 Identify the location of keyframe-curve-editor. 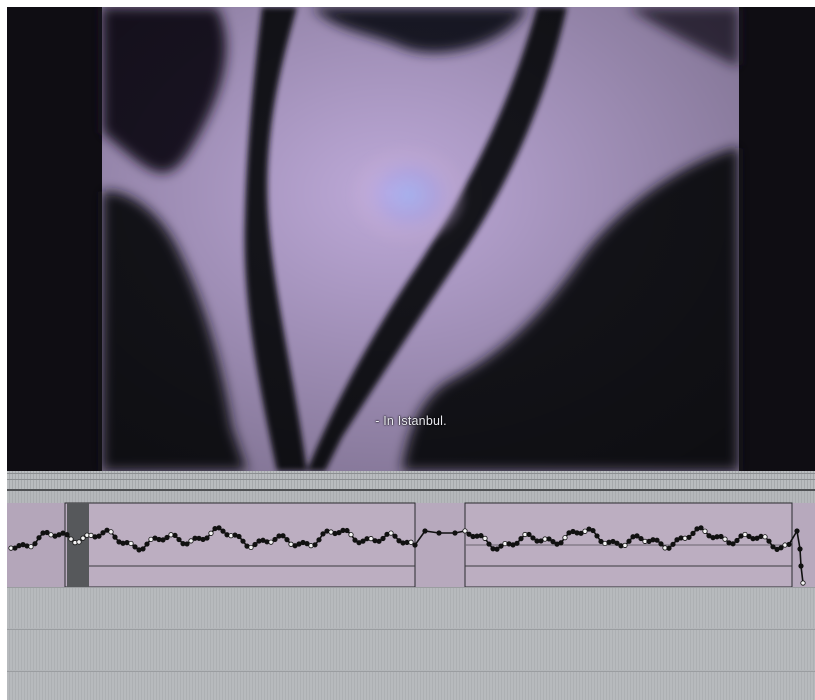
(411, 539).